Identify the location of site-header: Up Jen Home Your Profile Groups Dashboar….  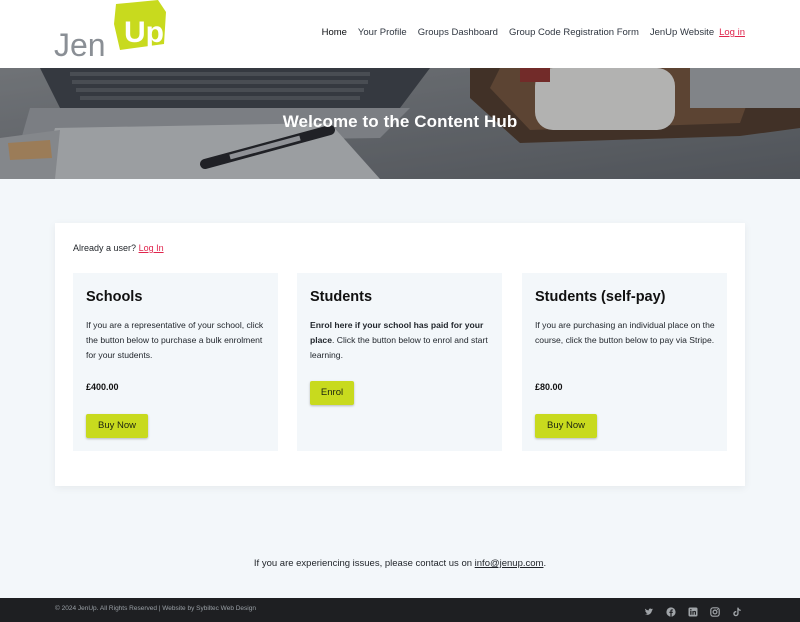
(400, 34).